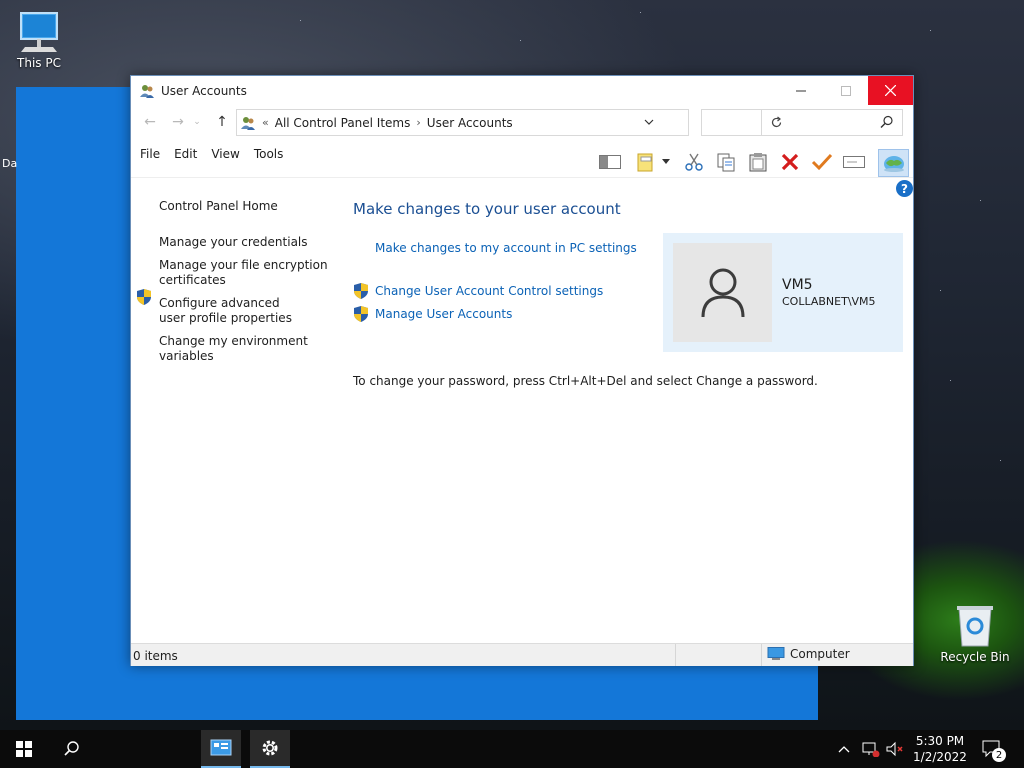  I want to click on maximize-button, so click(845, 90).